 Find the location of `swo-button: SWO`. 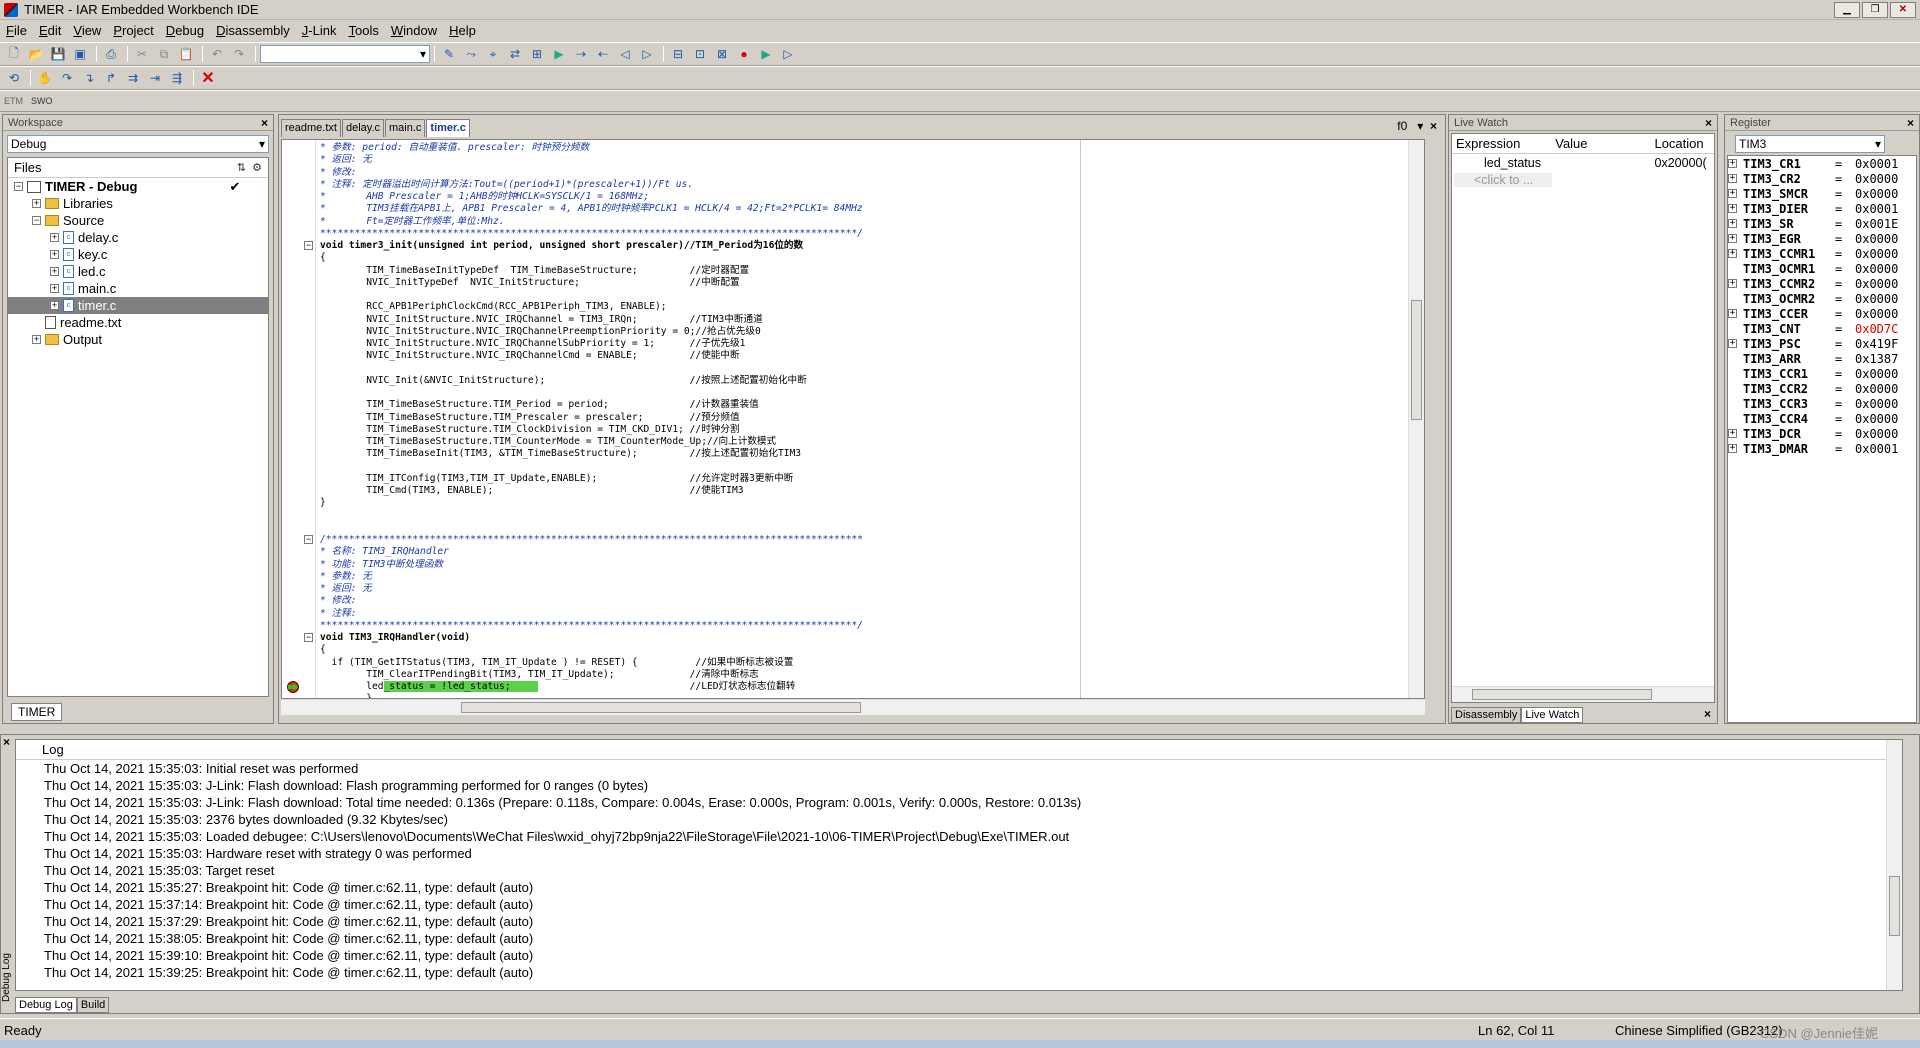

swo-button: SWO is located at coordinates (42, 101).